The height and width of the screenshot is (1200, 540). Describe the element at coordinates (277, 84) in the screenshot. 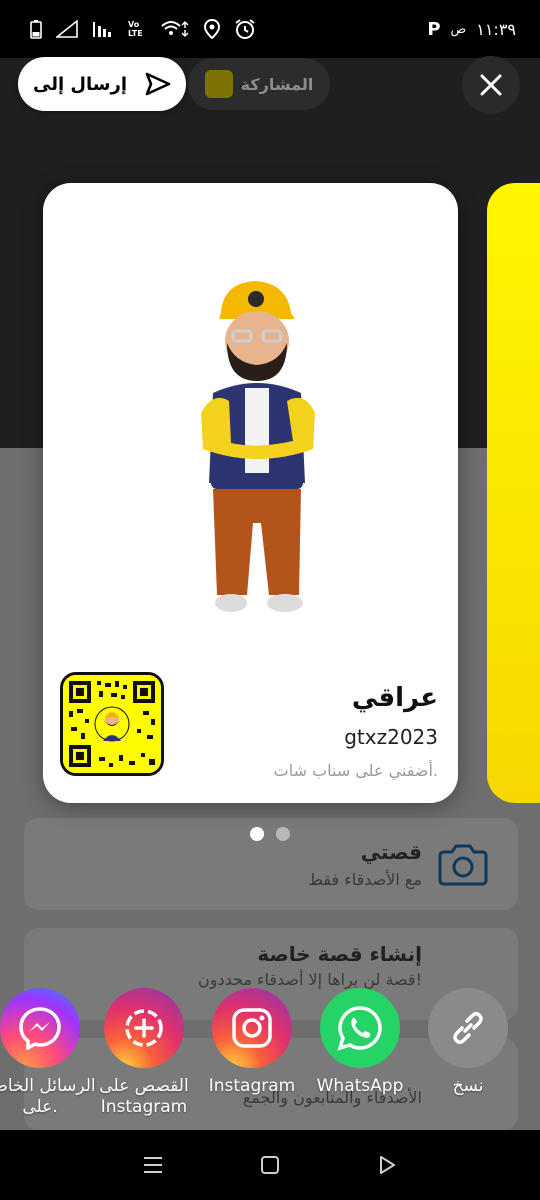

I see `share-tab-label: المشاركة` at that location.